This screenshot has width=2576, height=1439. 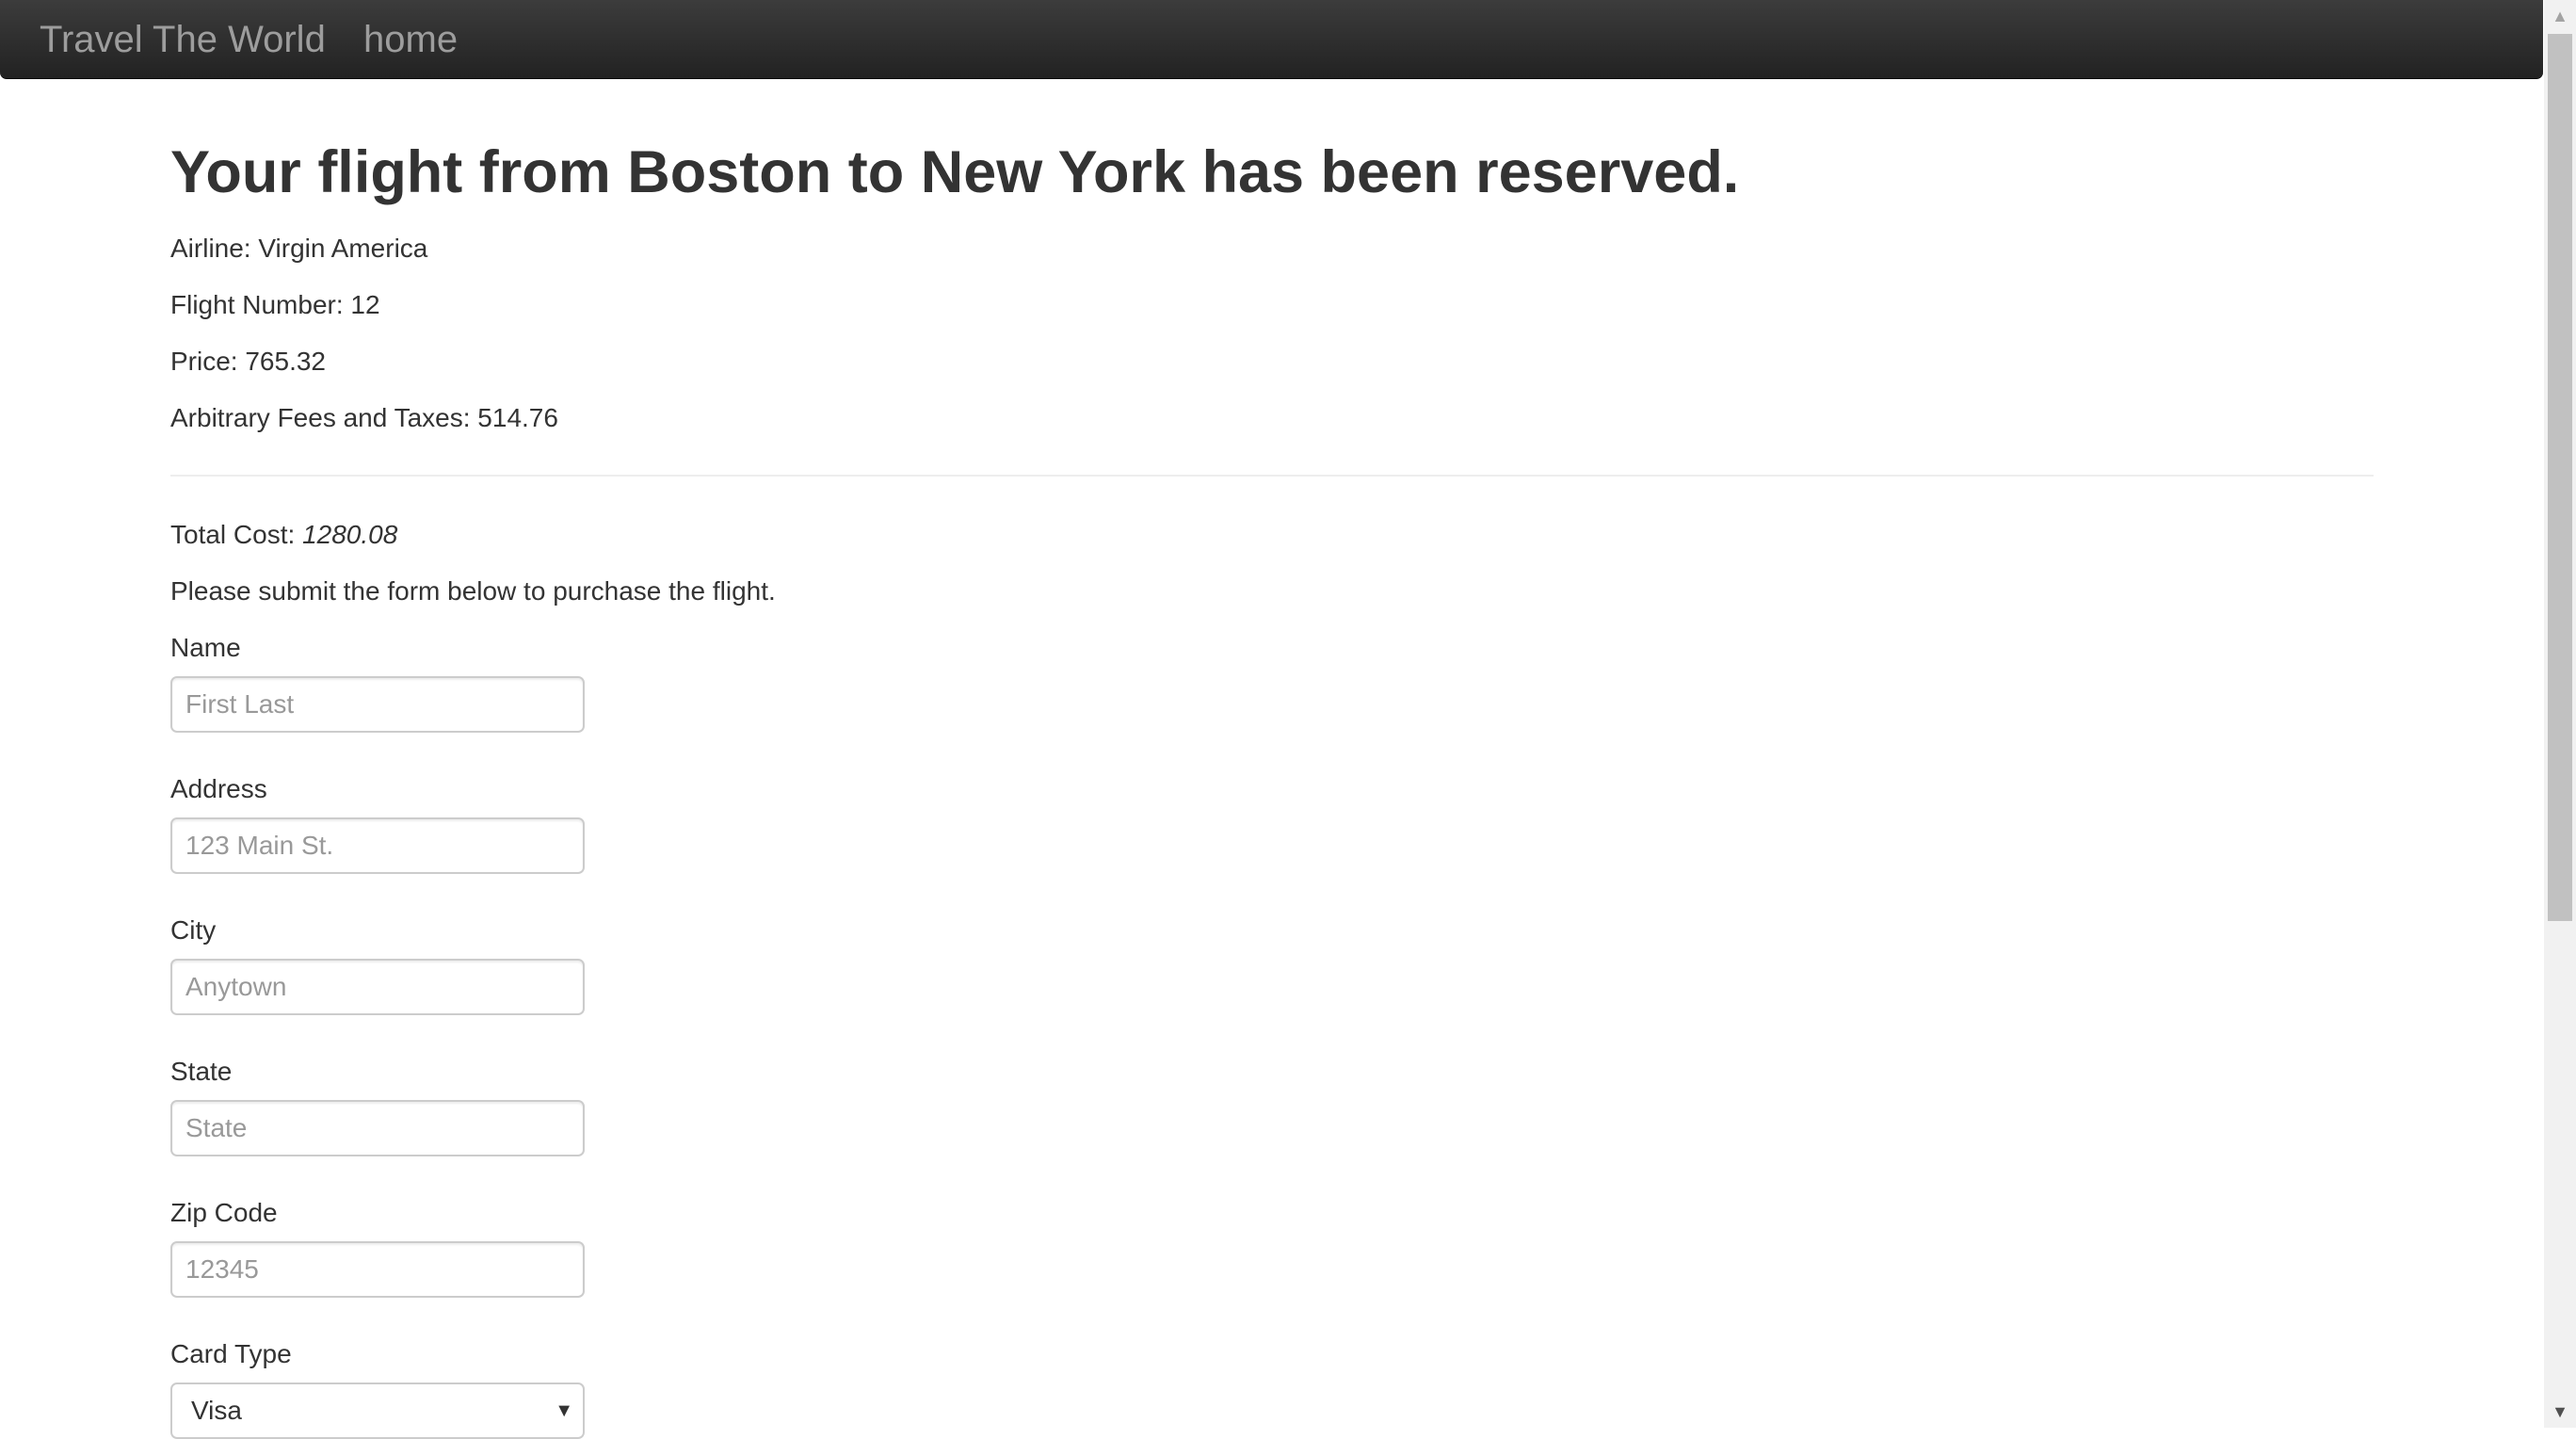 I want to click on address-input, so click(x=377, y=845).